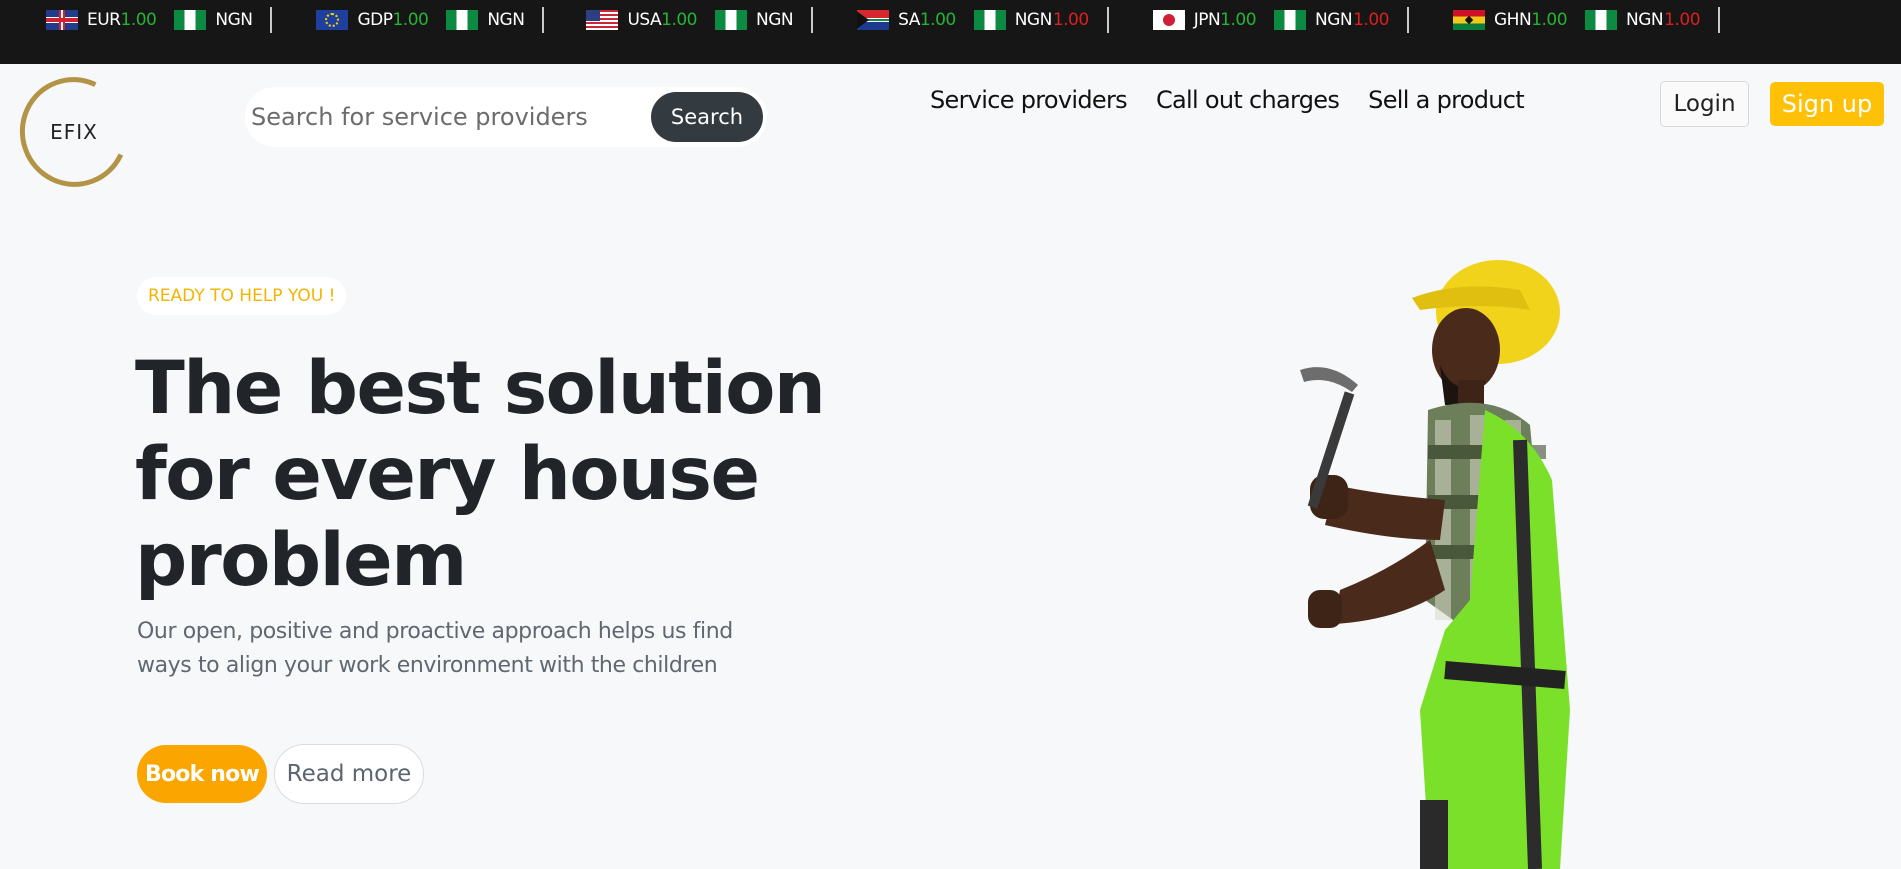 This screenshot has height=869, width=1901. What do you see at coordinates (480, 388) in the screenshot?
I see `hero-title-line: The best solution` at bounding box center [480, 388].